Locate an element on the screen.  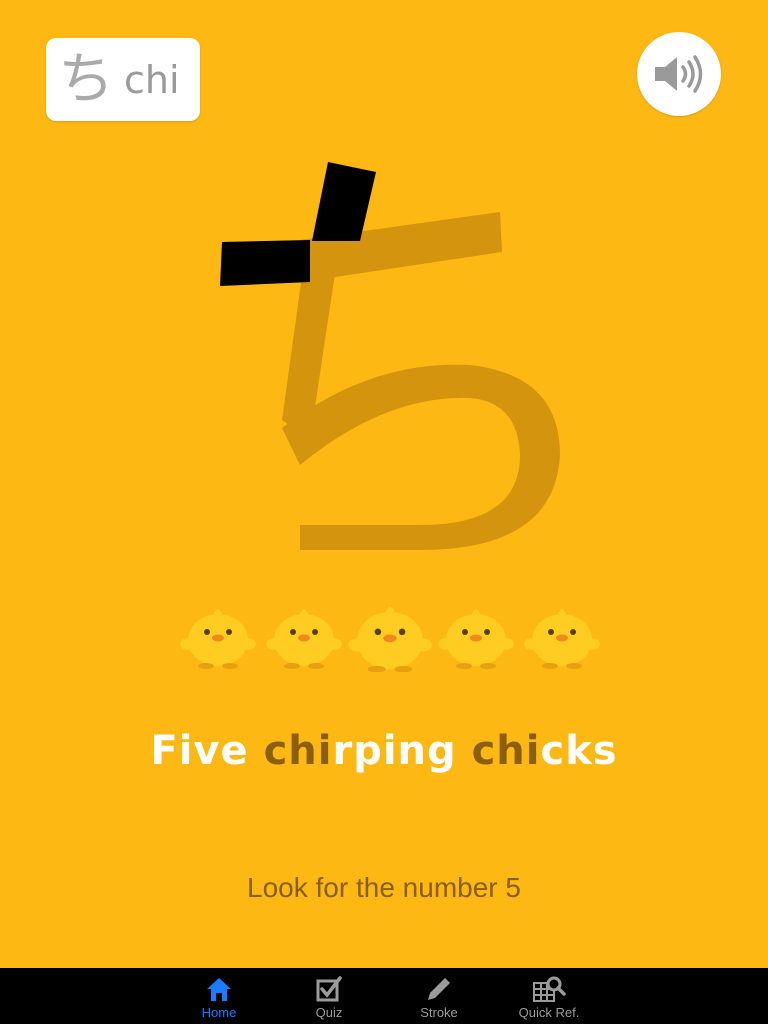
tab-bar: Home Quiz Stroke Quick Ref. is located at coordinates (384, 996).